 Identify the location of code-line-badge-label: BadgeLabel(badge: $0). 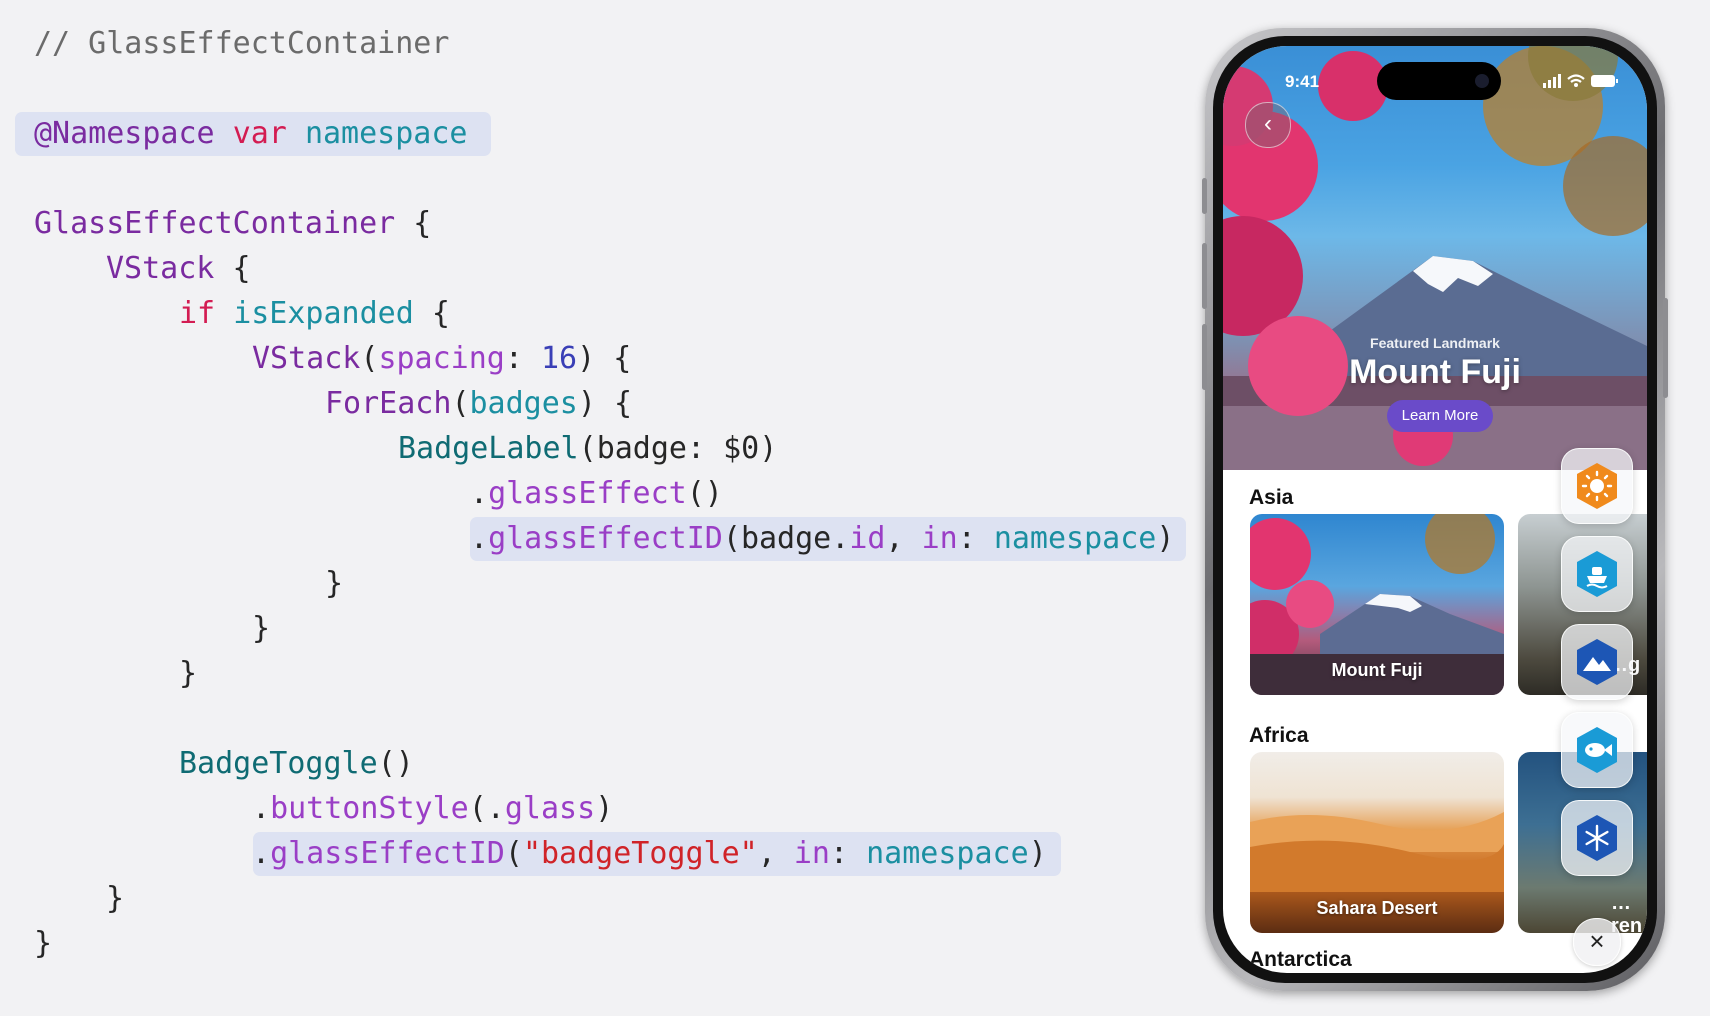
(588, 448).